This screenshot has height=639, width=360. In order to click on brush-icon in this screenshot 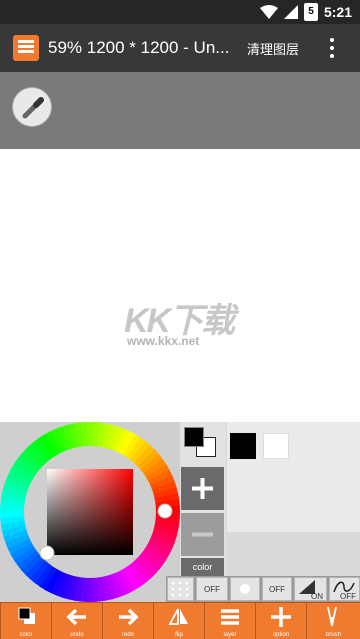, I will do `click(332, 616)`.